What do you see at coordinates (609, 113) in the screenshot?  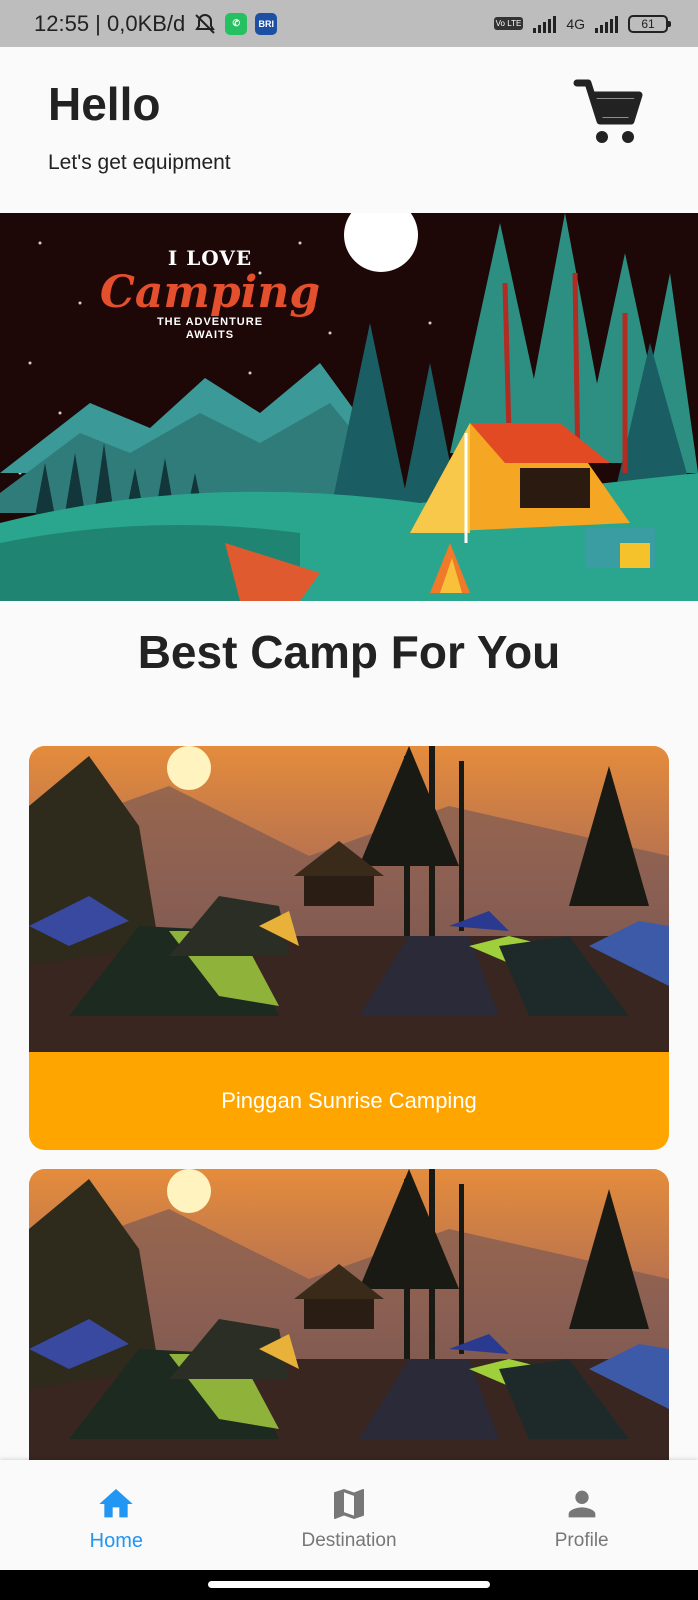 I see `cart-icon` at bounding box center [609, 113].